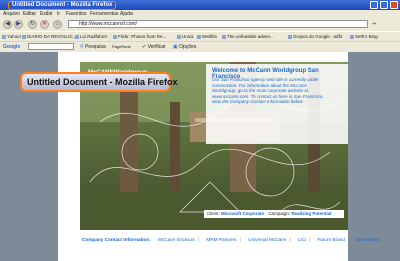  What do you see at coordinates (154, 47) in the screenshot?
I see `verify-button: ✔ Verificar` at bounding box center [154, 47].